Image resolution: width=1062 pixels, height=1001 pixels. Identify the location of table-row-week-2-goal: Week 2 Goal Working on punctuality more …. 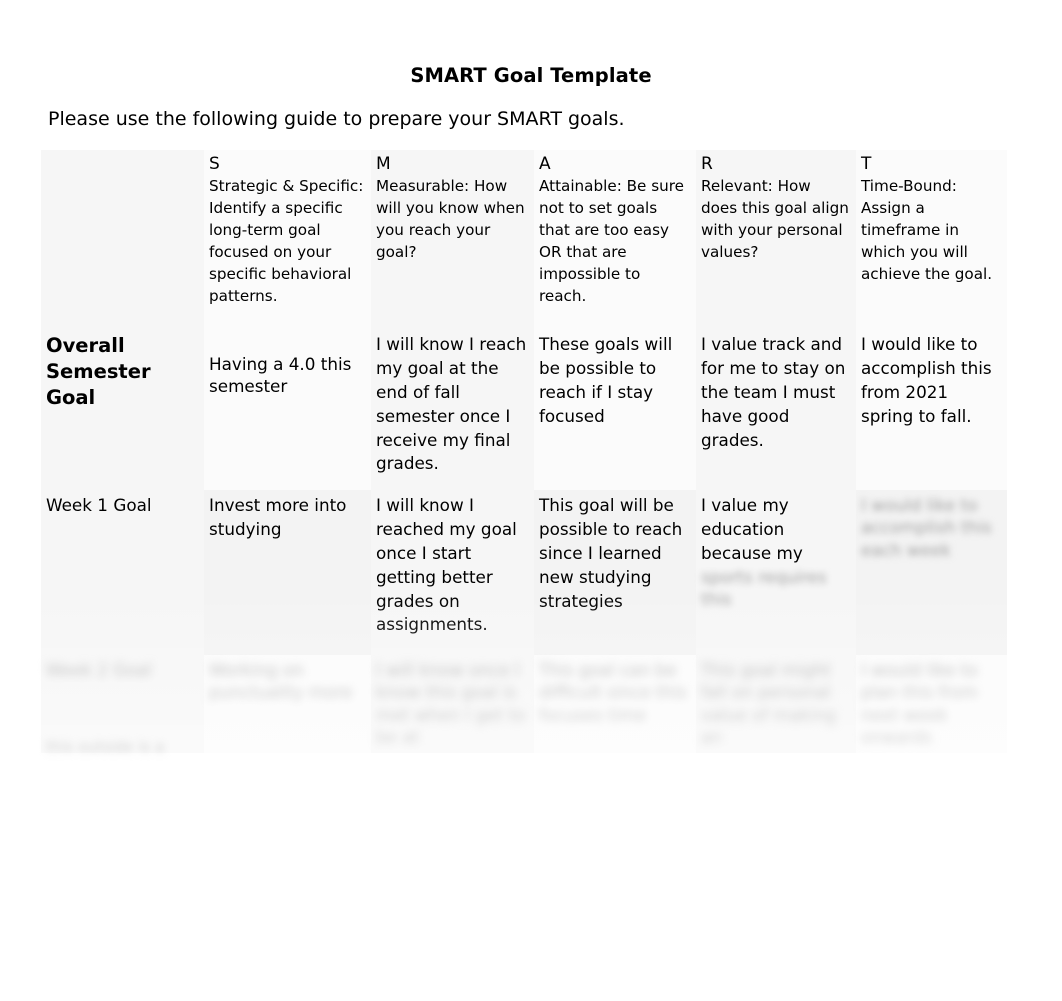
(524, 704).